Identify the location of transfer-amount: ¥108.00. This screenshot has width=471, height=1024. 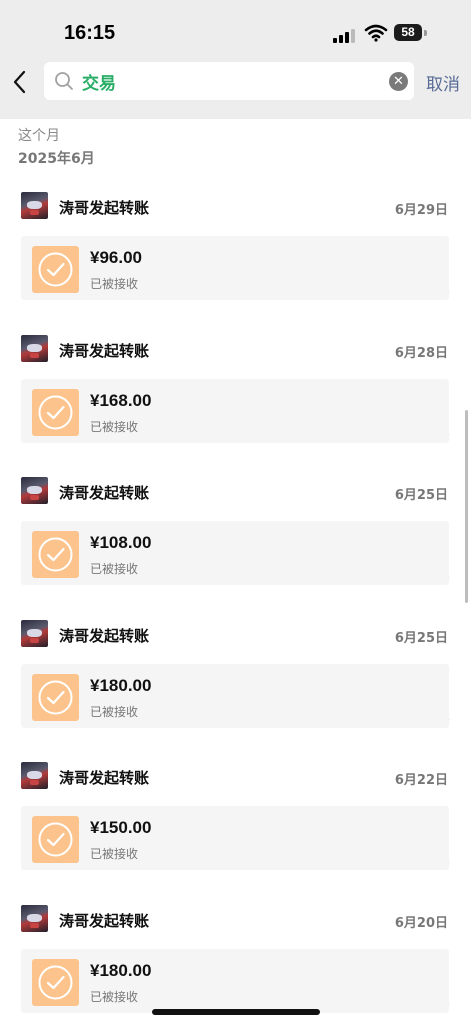
(121, 542).